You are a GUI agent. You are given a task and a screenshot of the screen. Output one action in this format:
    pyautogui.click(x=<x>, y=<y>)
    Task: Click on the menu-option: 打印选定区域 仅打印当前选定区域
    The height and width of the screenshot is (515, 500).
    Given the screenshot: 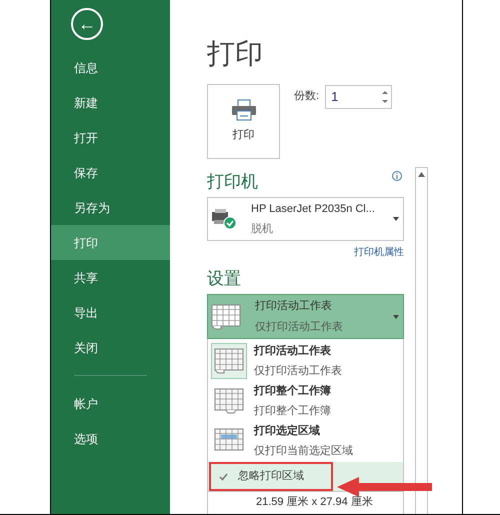 What is the action you would take?
    pyautogui.click(x=305, y=441)
    